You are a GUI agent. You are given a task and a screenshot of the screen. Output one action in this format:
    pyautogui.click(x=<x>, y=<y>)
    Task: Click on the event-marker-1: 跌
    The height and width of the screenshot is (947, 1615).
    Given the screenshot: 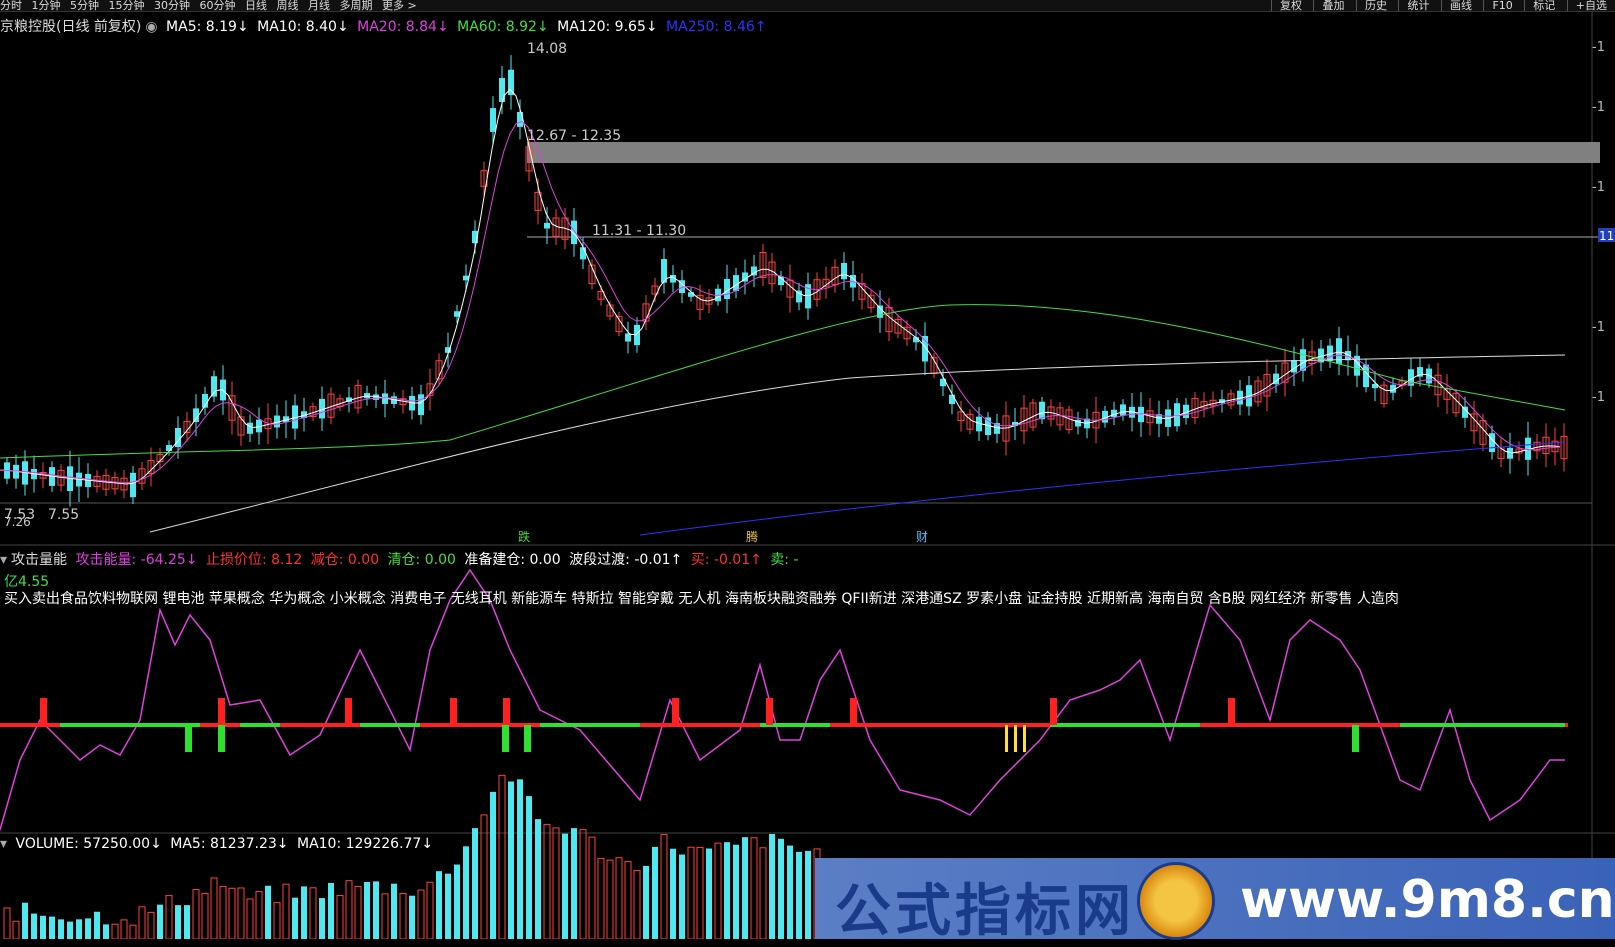 What is the action you would take?
    pyautogui.click(x=524, y=536)
    